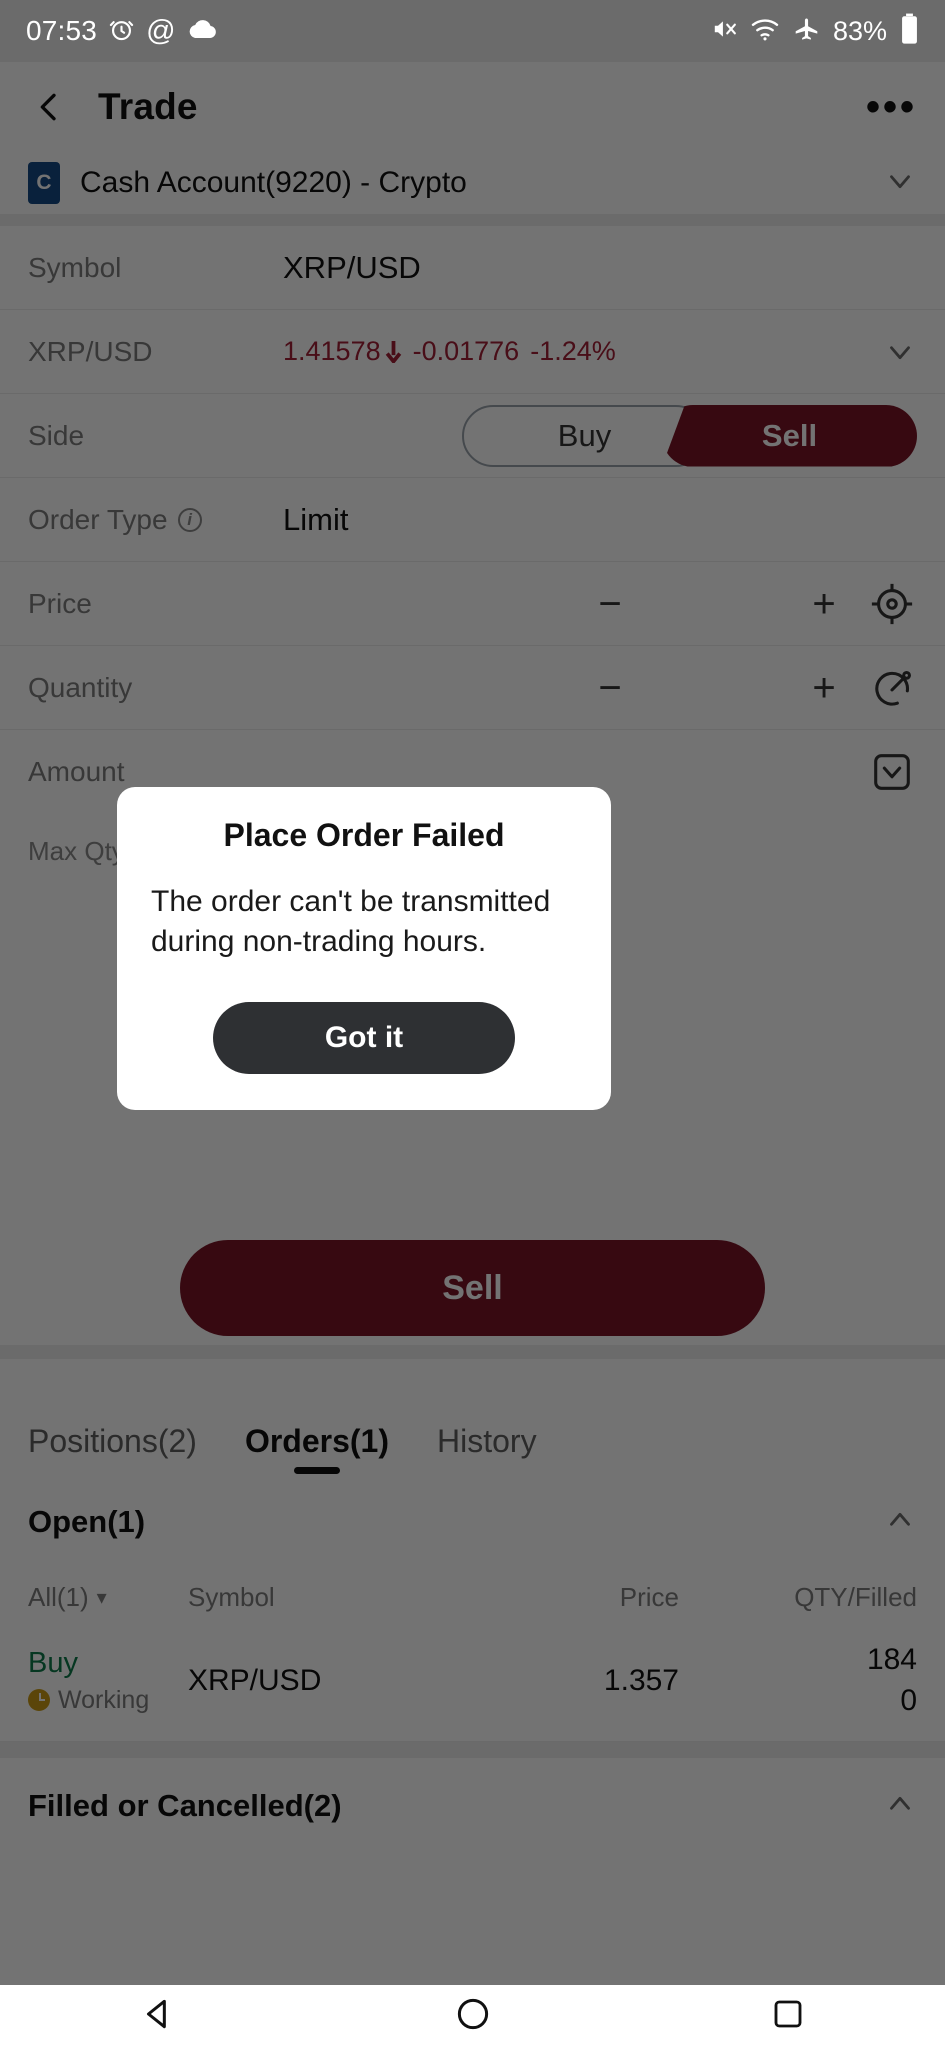  I want to click on nav-recents-square-icon, so click(788, 2016).